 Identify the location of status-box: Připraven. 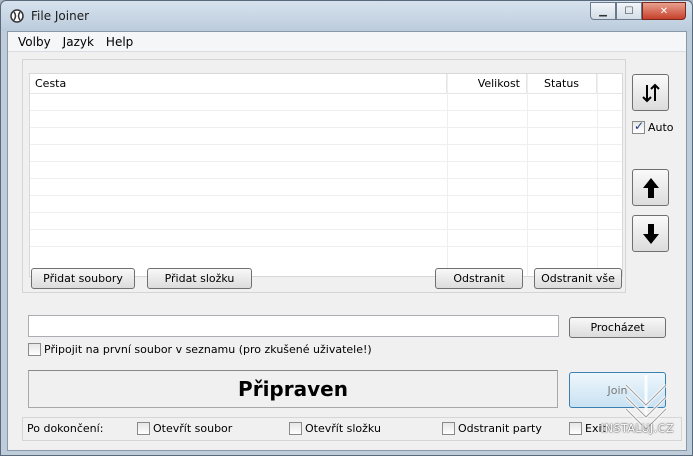
(293, 389).